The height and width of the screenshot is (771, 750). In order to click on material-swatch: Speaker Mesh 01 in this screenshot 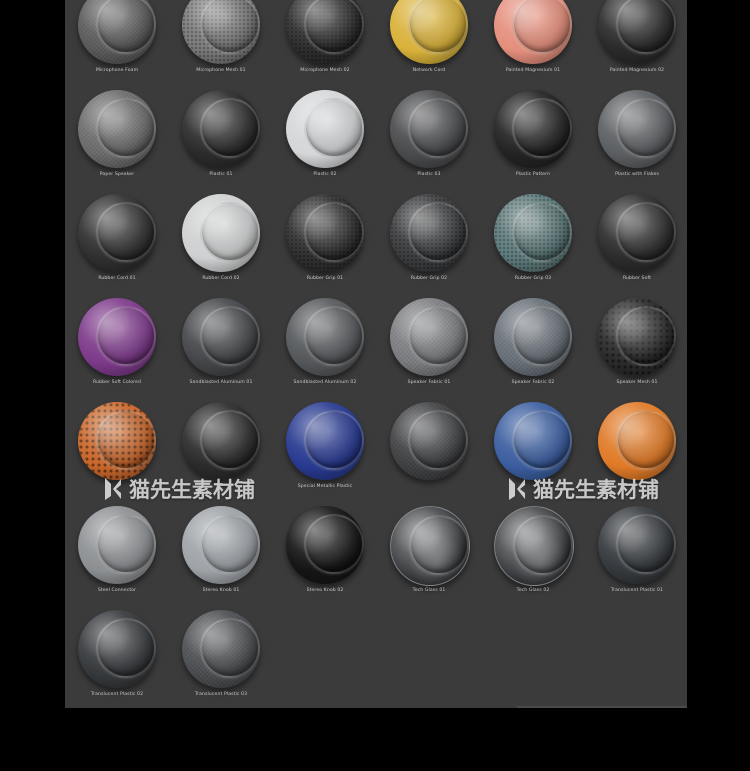, I will do `click(636, 348)`.